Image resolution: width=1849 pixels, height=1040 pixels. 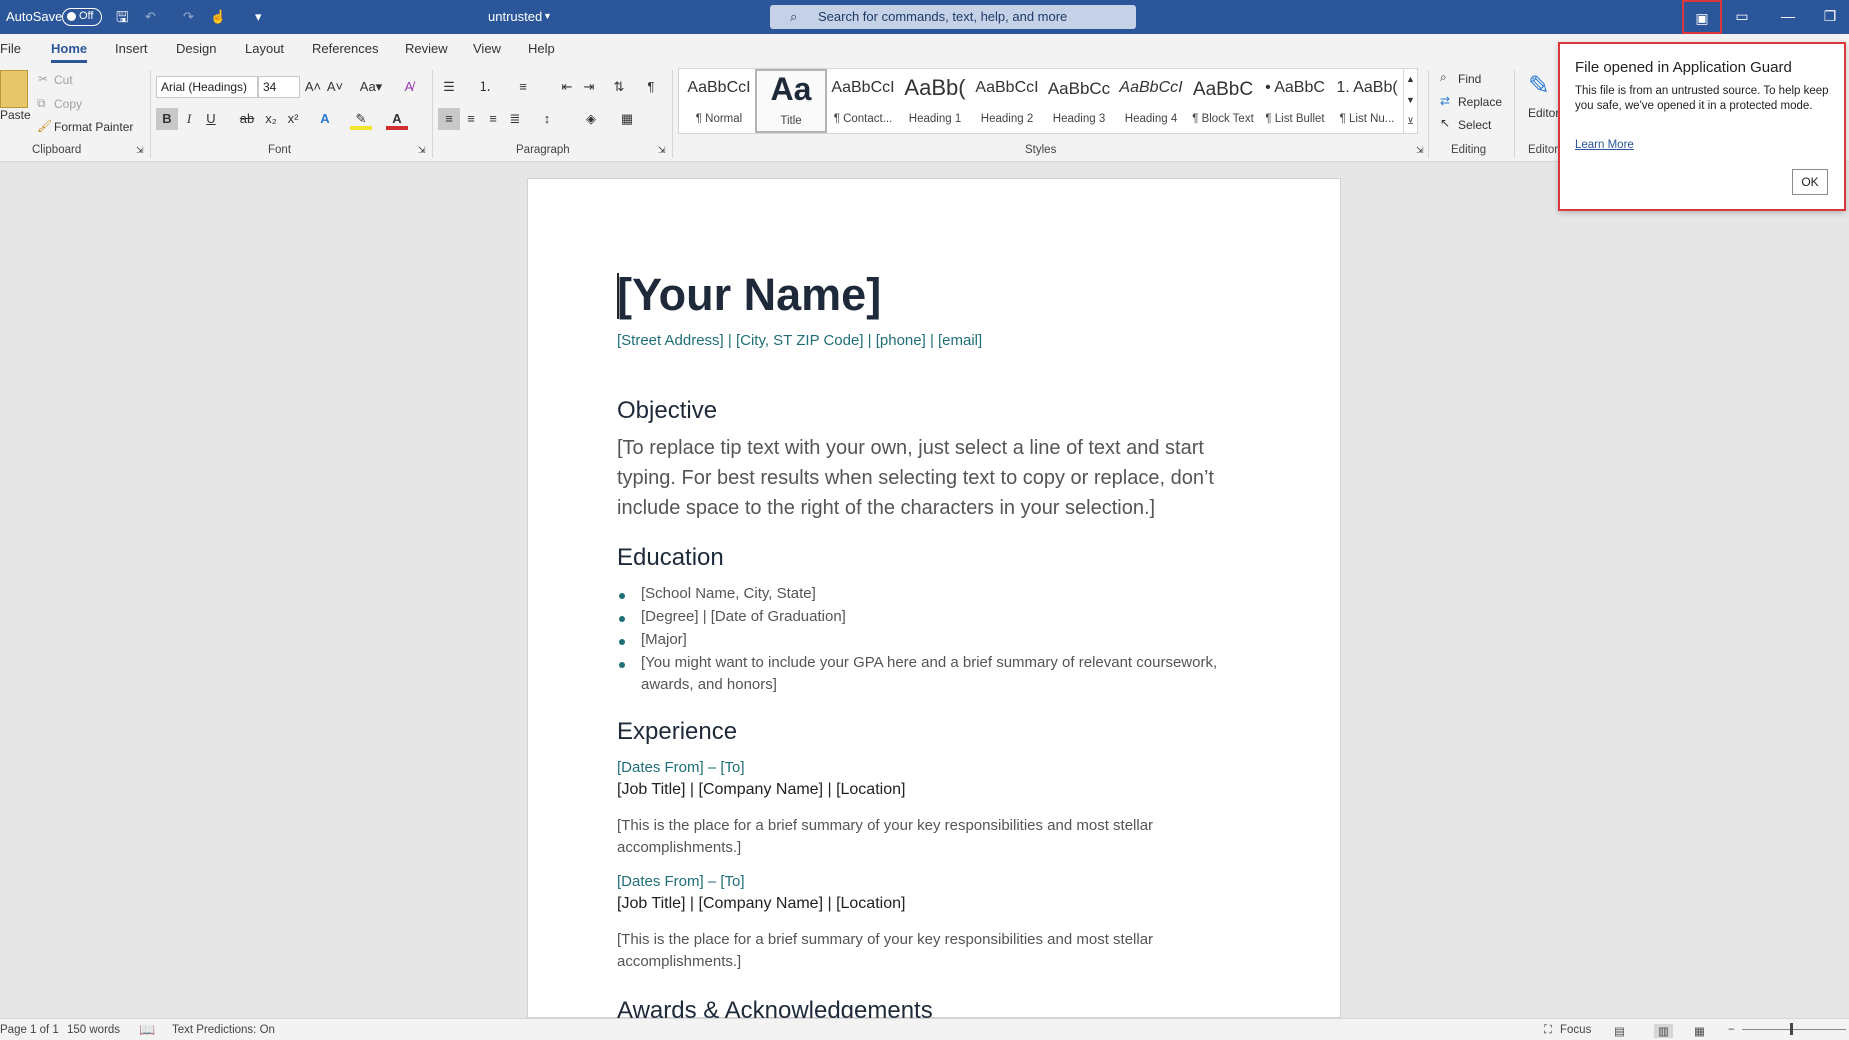 What do you see at coordinates (218, 17) in the screenshot?
I see `touch-mode-icon: ☝` at bounding box center [218, 17].